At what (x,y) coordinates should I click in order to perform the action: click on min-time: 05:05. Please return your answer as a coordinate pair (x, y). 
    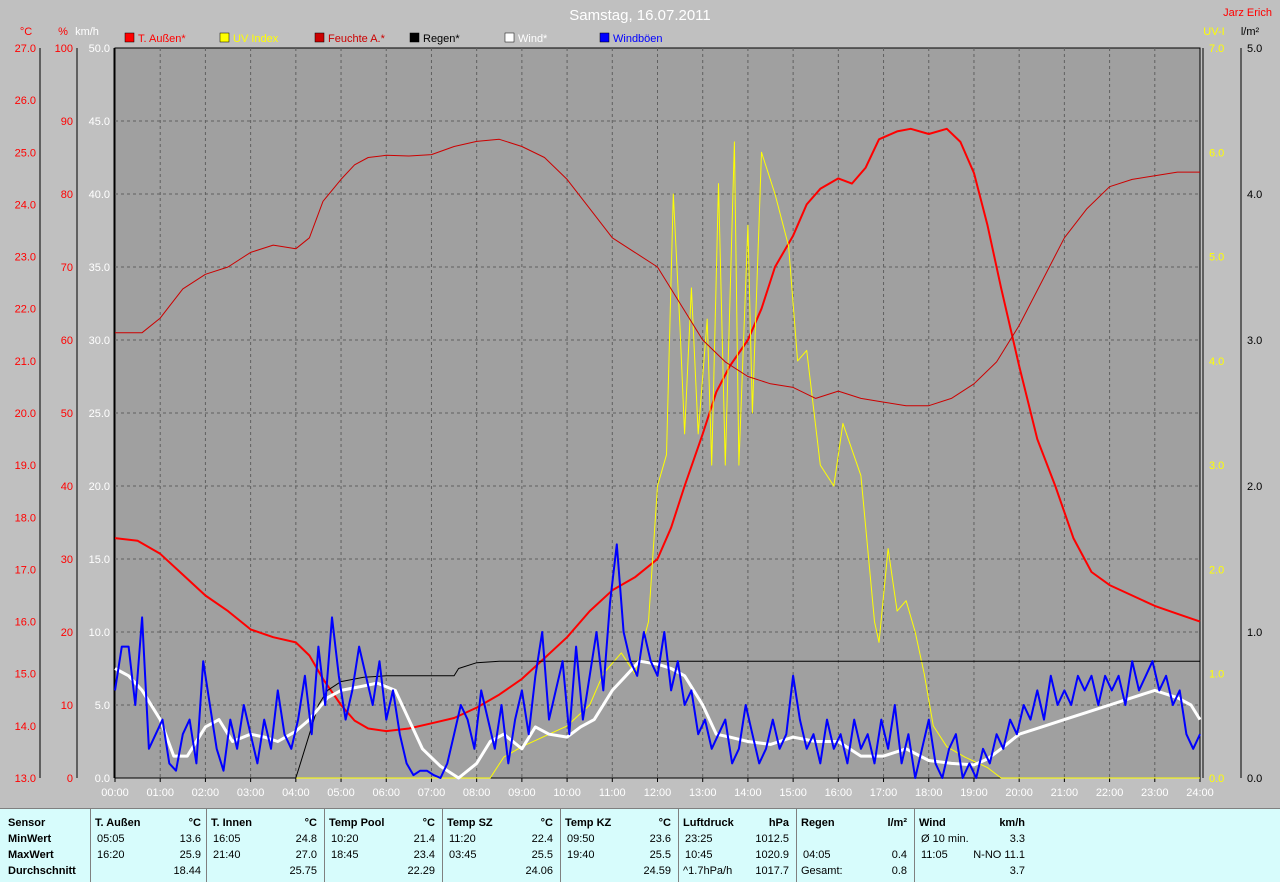
    Looking at the image, I should click on (111, 839).